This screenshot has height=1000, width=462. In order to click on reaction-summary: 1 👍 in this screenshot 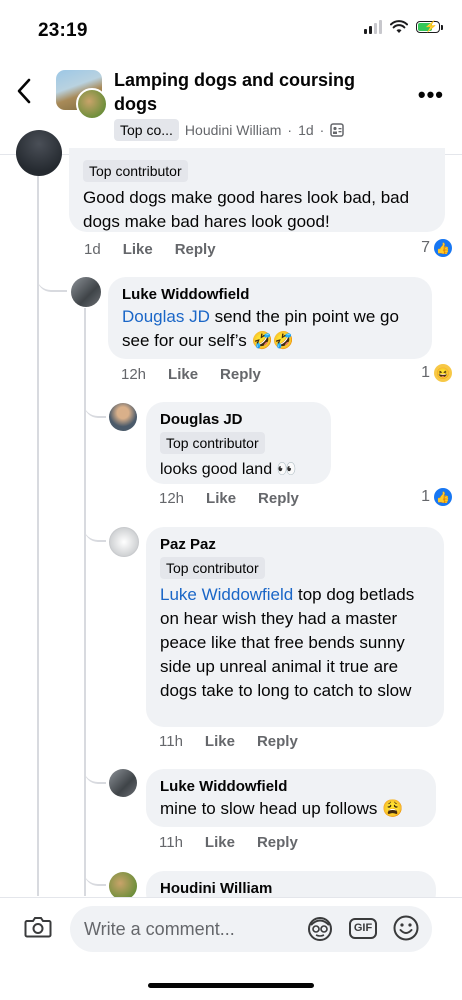, I will do `click(436, 497)`.